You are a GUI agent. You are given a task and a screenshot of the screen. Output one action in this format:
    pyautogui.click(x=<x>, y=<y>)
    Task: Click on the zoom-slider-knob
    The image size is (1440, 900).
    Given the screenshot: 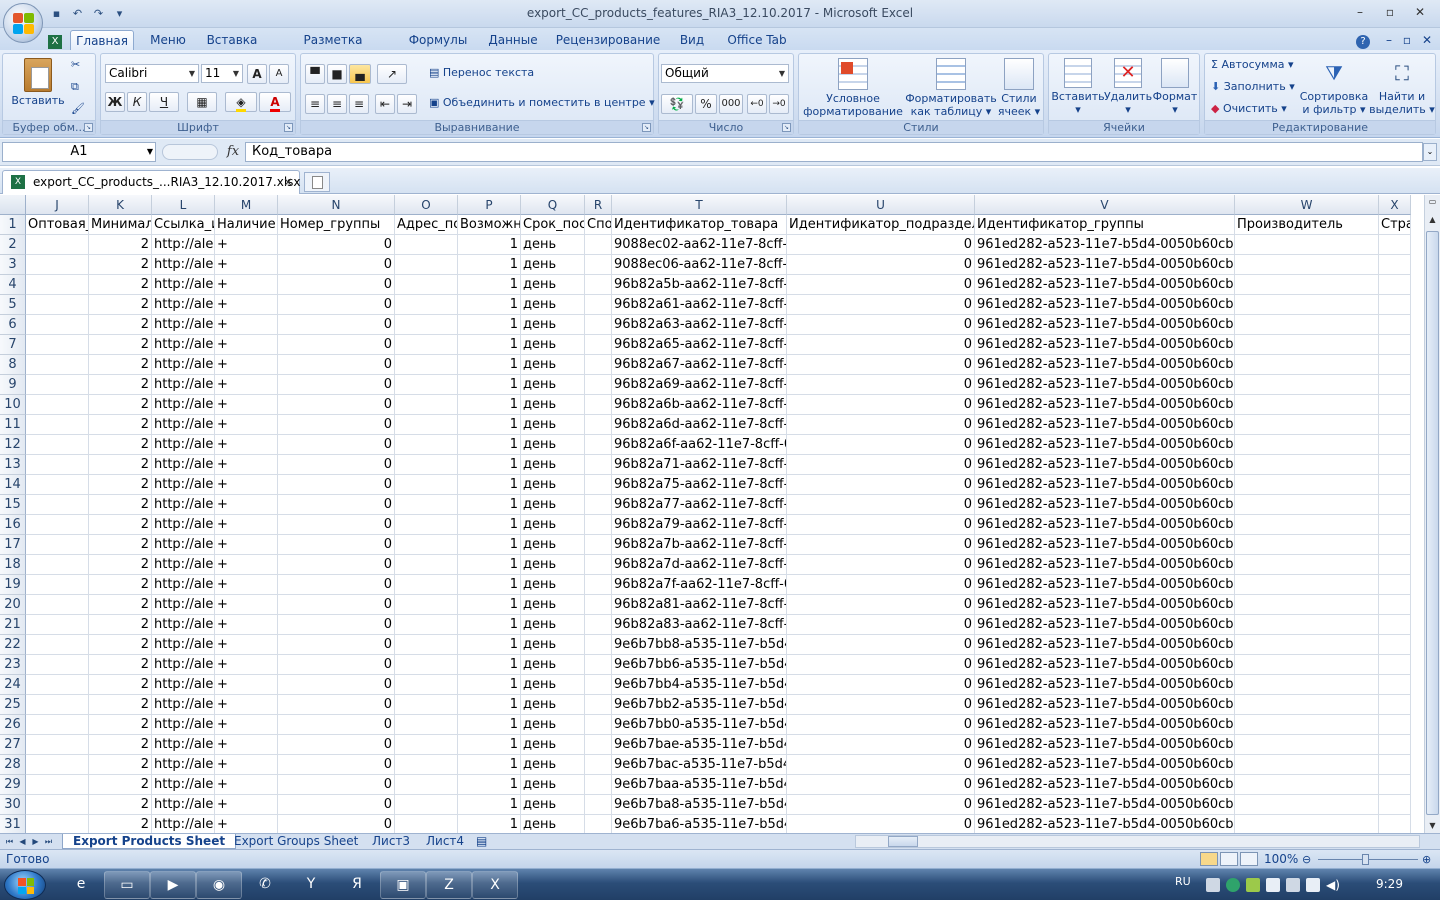 What is the action you would take?
    pyautogui.click(x=1365, y=859)
    